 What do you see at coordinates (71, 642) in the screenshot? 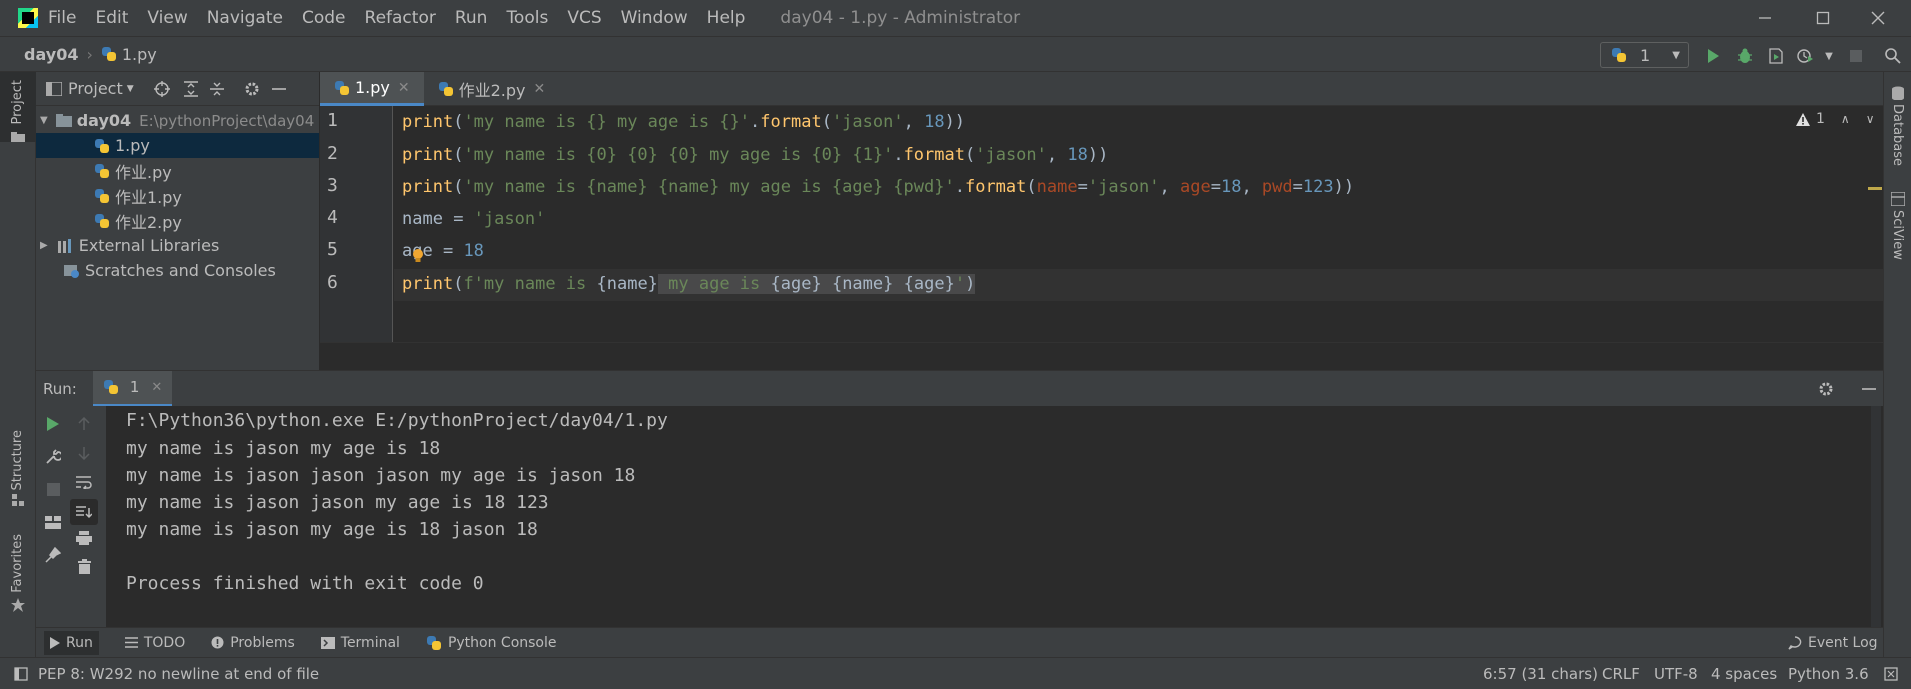
I see `tool-tab-run: Run` at bounding box center [71, 642].